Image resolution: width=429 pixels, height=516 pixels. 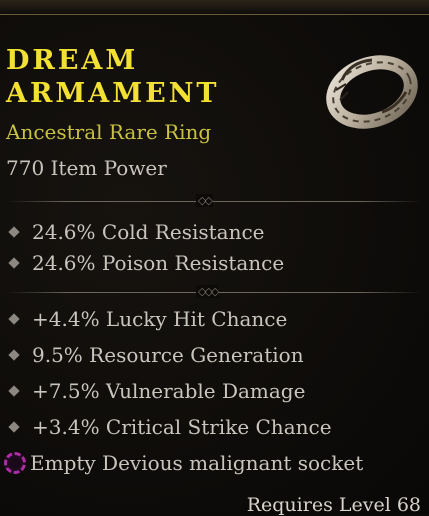 What do you see at coordinates (168, 355) in the screenshot?
I see `stat-text: 9.5% Resource Generation` at bounding box center [168, 355].